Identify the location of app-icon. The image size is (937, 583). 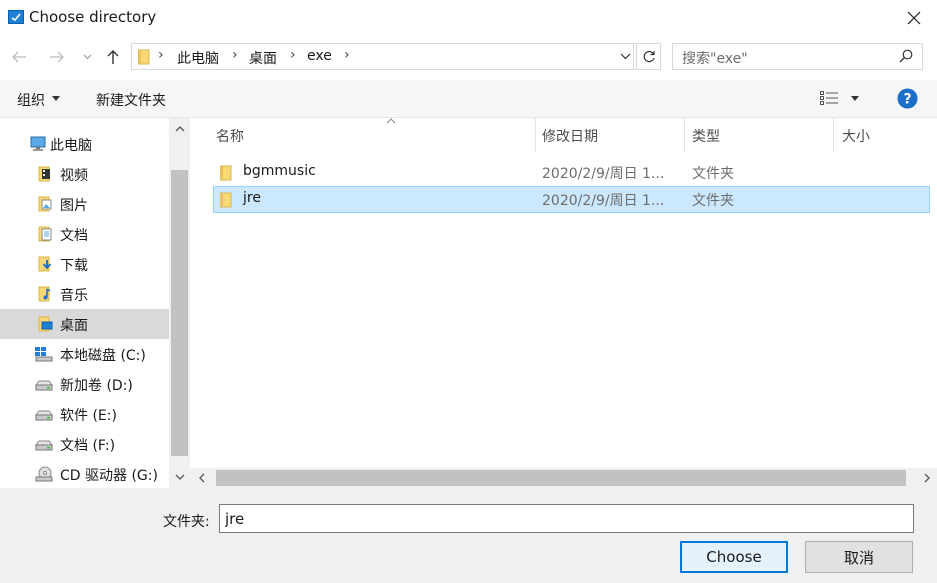
(16, 17).